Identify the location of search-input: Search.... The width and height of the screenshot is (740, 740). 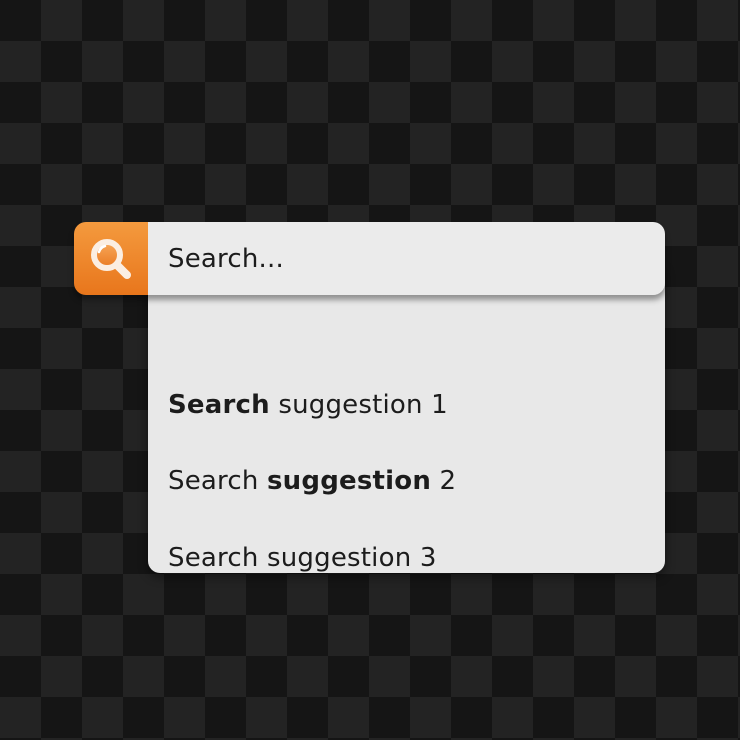
(406, 258).